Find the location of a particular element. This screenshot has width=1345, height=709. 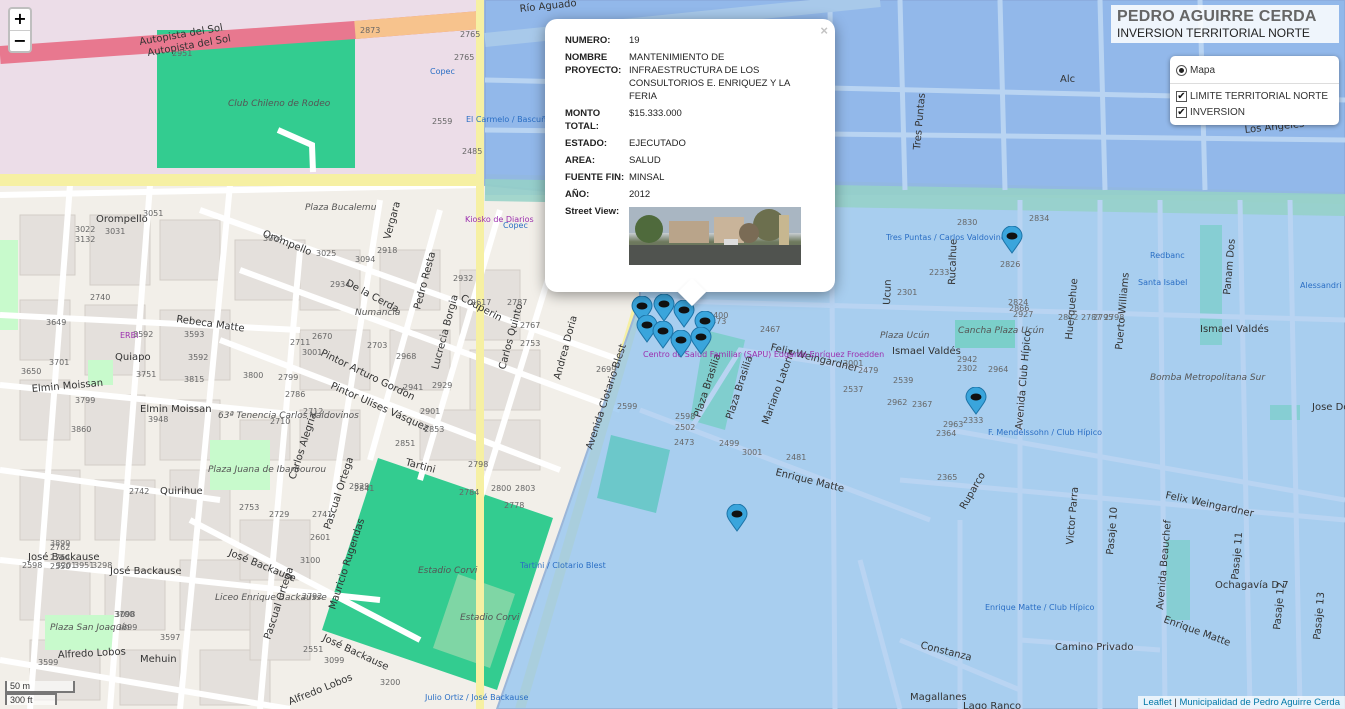

street-label: Orompello is located at coordinates (122, 219).